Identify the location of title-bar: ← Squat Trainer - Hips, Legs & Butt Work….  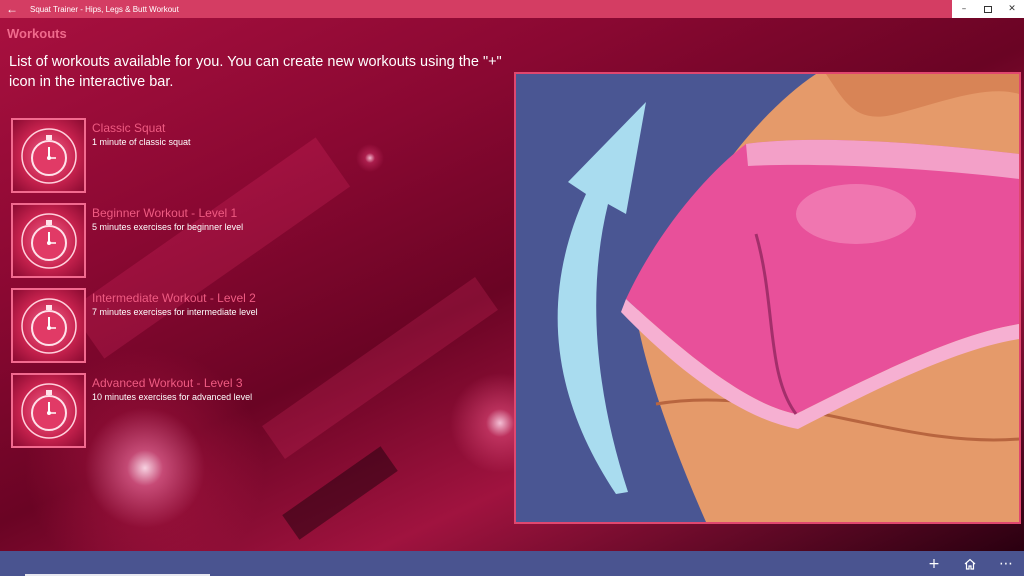
(512, 9).